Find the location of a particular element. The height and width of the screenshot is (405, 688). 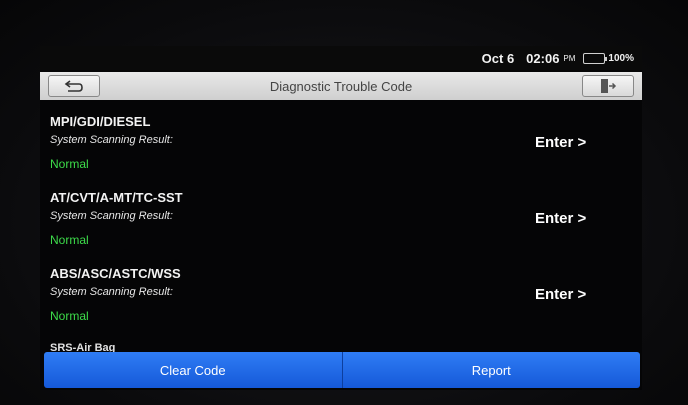

status-time: 02:06 is located at coordinates (543, 58).